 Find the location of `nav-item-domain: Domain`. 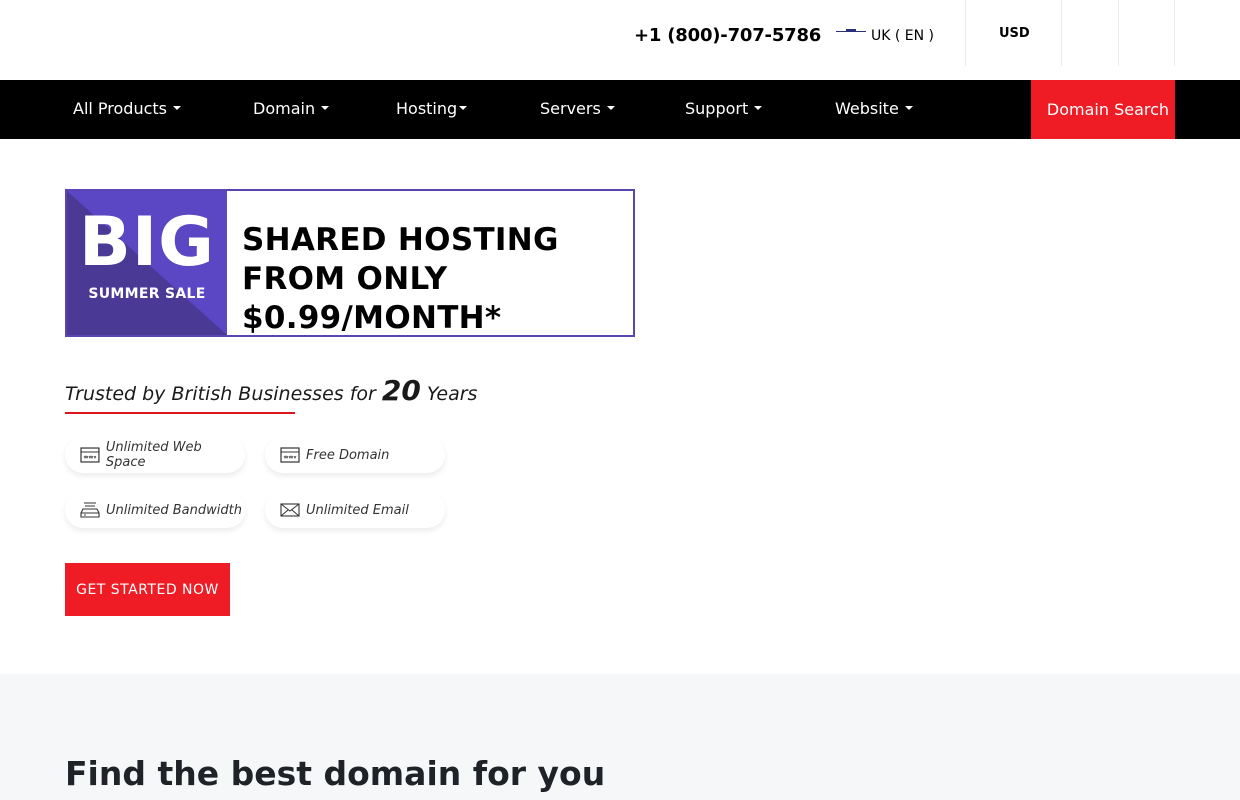

nav-item-domain: Domain is located at coordinates (291, 108).